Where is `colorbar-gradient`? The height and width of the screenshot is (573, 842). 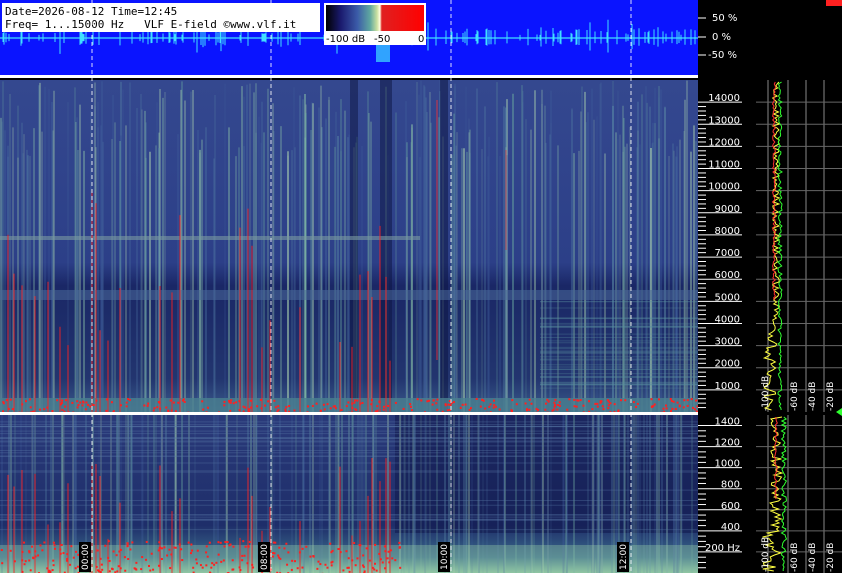
colorbar-gradient is located at coordinates (375, 18).